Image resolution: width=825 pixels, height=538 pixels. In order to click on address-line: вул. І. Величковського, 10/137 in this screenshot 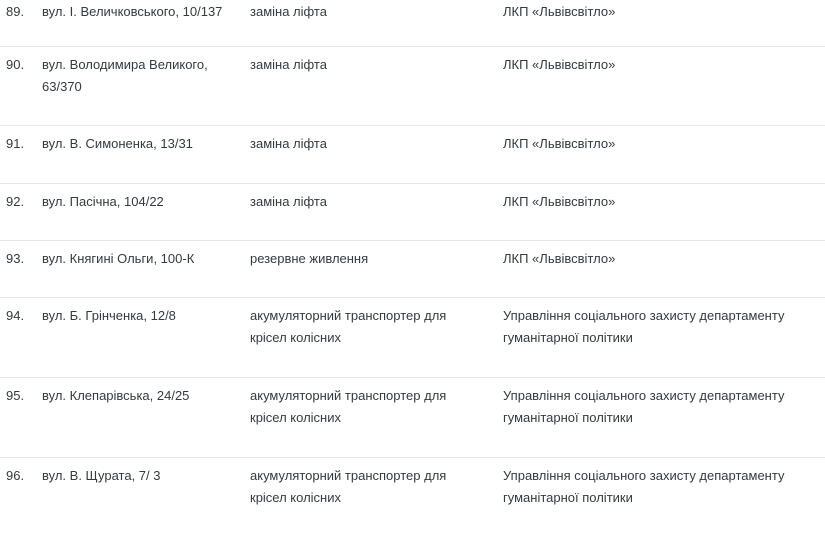, I will do `click(132, 11)`.